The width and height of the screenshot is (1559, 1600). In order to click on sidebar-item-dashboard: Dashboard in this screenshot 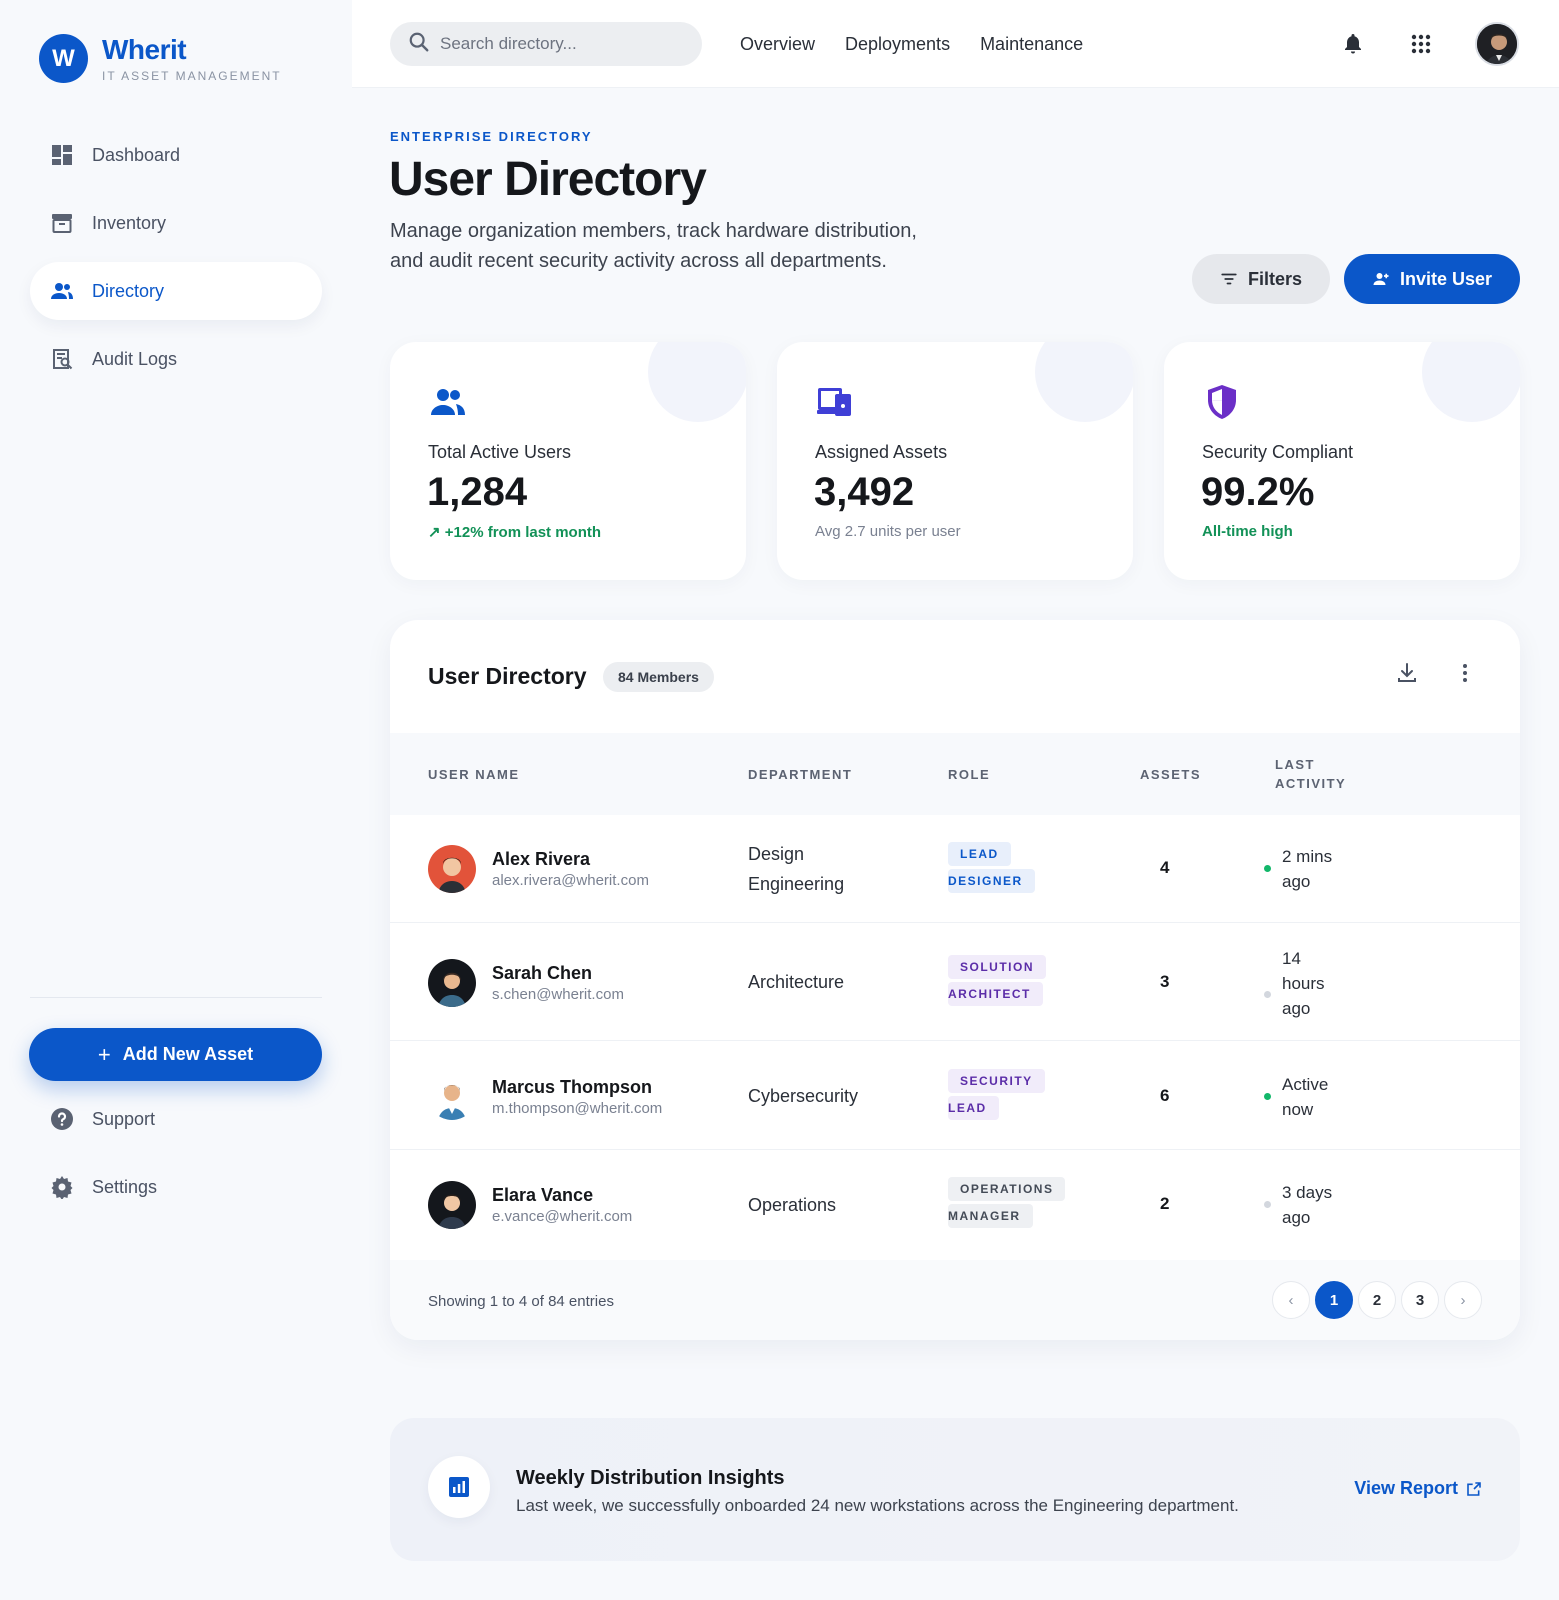, I will do `click(176, 155)`.